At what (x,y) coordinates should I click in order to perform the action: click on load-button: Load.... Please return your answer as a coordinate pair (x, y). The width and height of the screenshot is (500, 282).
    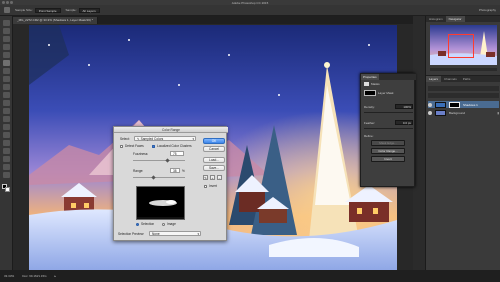
    Looking at the image, I should click on (214, 160).